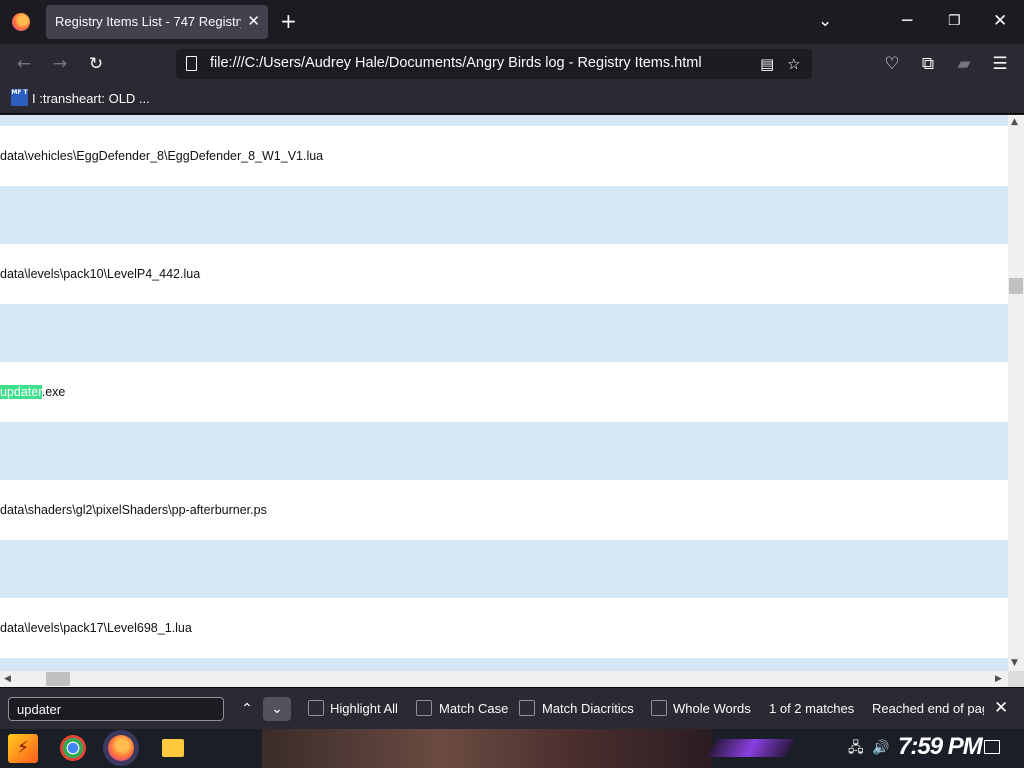 This screenshot has width=1024, height=768. Describe the element at coordinates (96, 64) in the screenshot. I see `reload-icon: ↻` at that location.